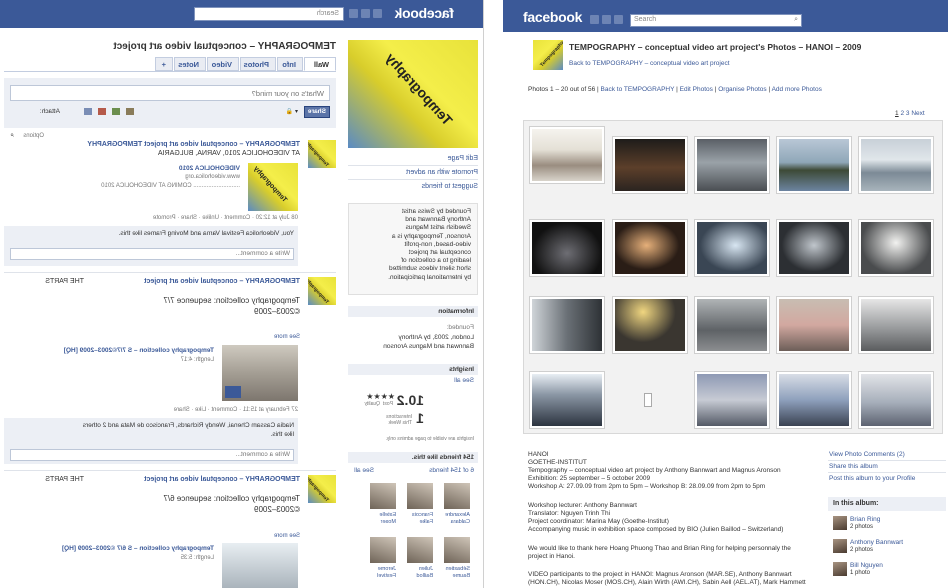  What do you see at coordinates (426, 522) in the screenshot?
I see `friend-name: Falke` at bounding box center [426, 522].